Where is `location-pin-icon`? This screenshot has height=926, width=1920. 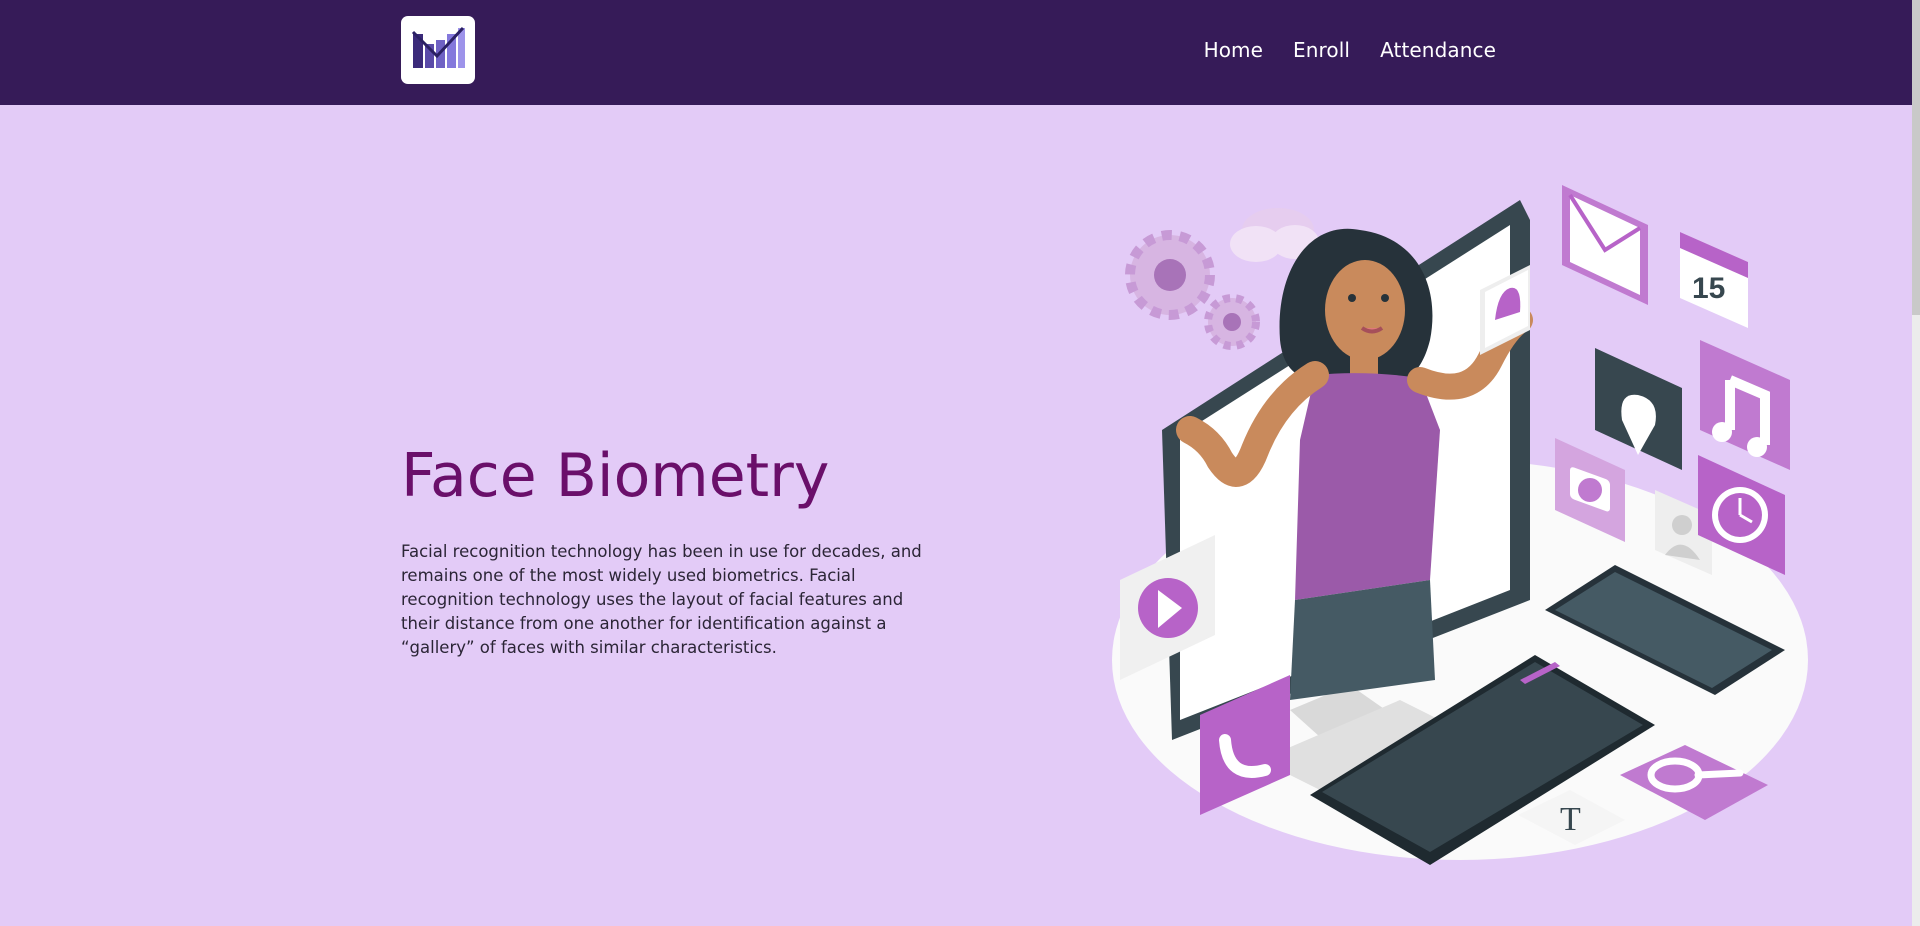 location-pin-icon is located at coordinates (1638, 409).